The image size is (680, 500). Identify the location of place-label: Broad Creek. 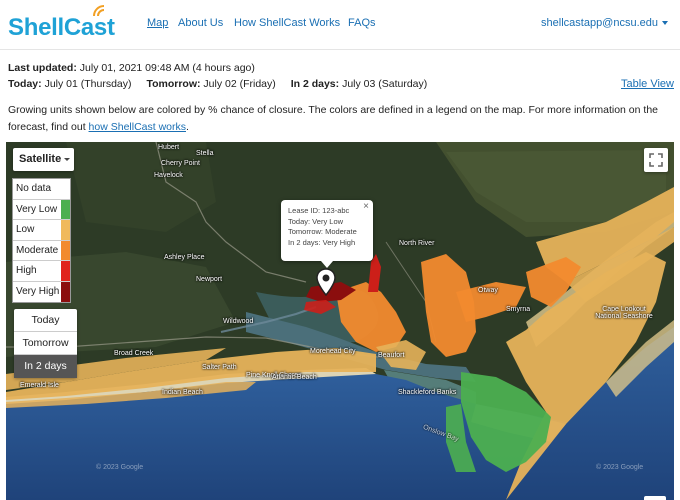
(134, 353).